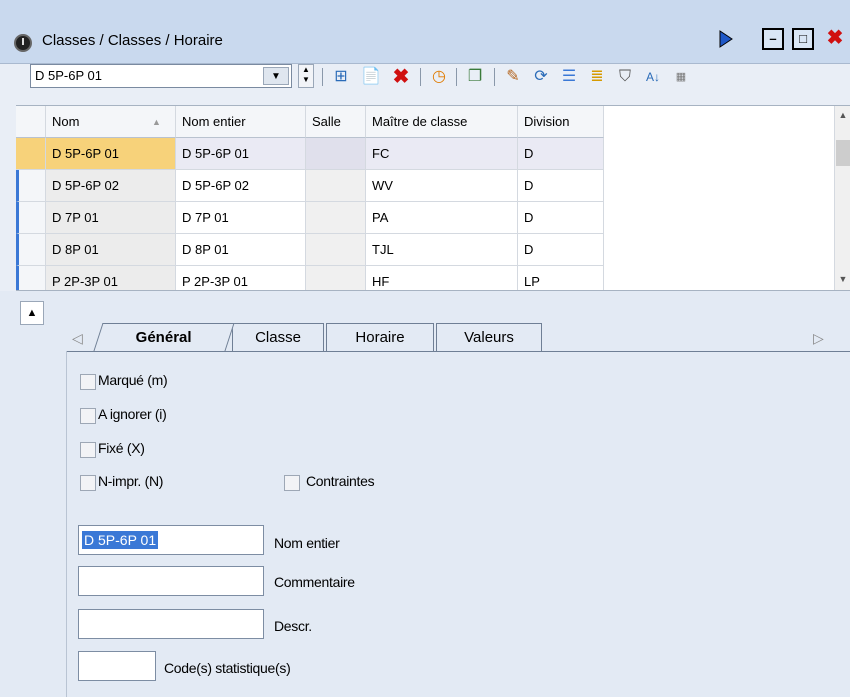 This screenshot has height=697, width=850. I want to click on contraintes-label: Contraintes, so click(340, 481).